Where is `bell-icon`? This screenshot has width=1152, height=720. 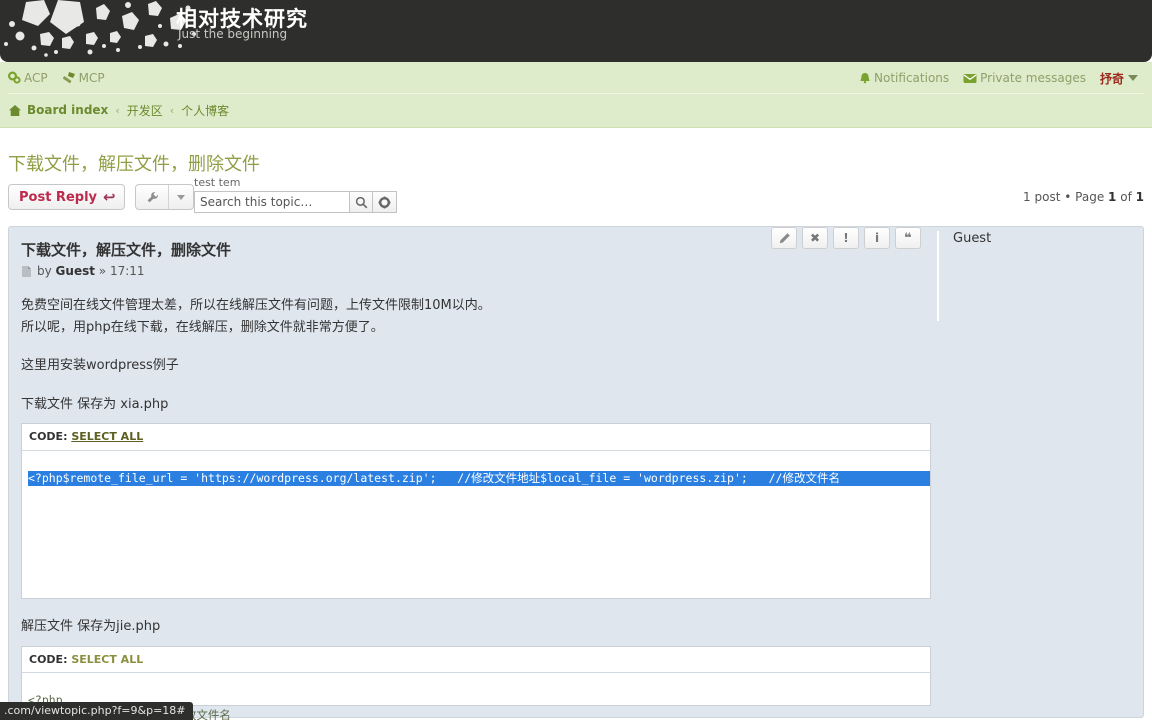 bell-icon is located at coordinates (865, 78).